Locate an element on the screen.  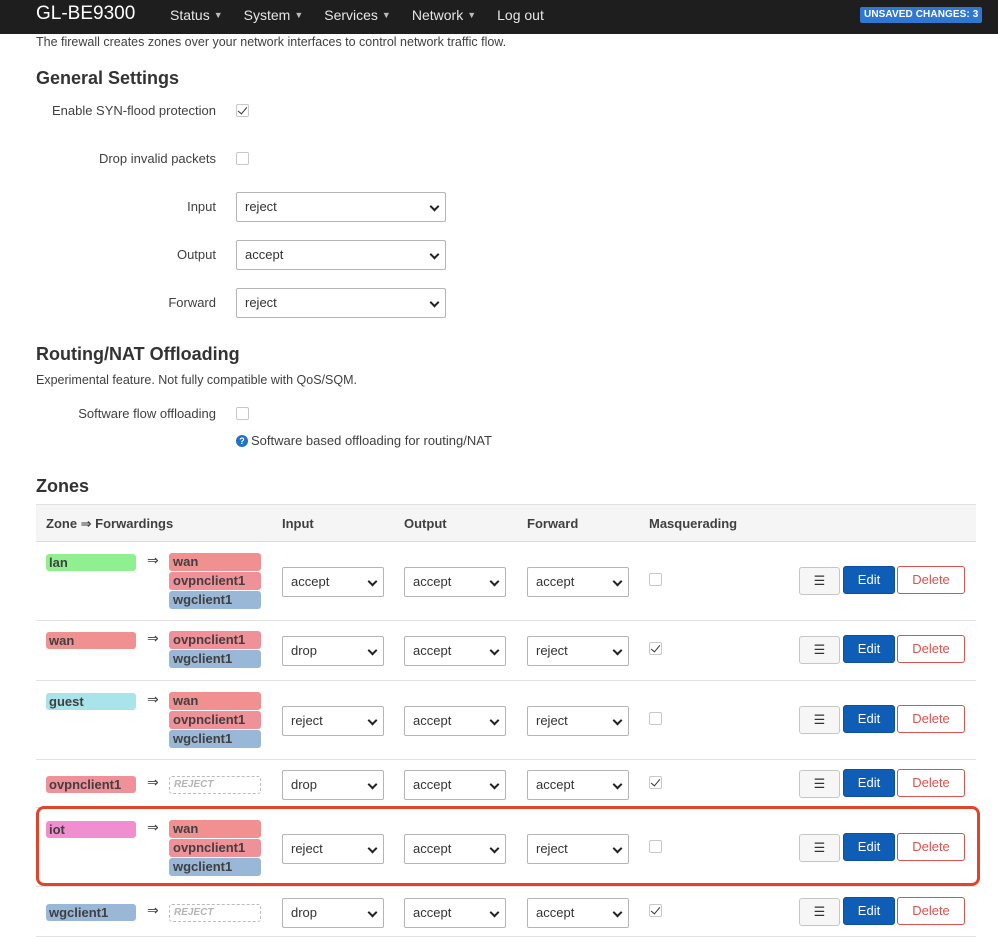
lan-forward-value: accept is located at coordinates (555, 581).